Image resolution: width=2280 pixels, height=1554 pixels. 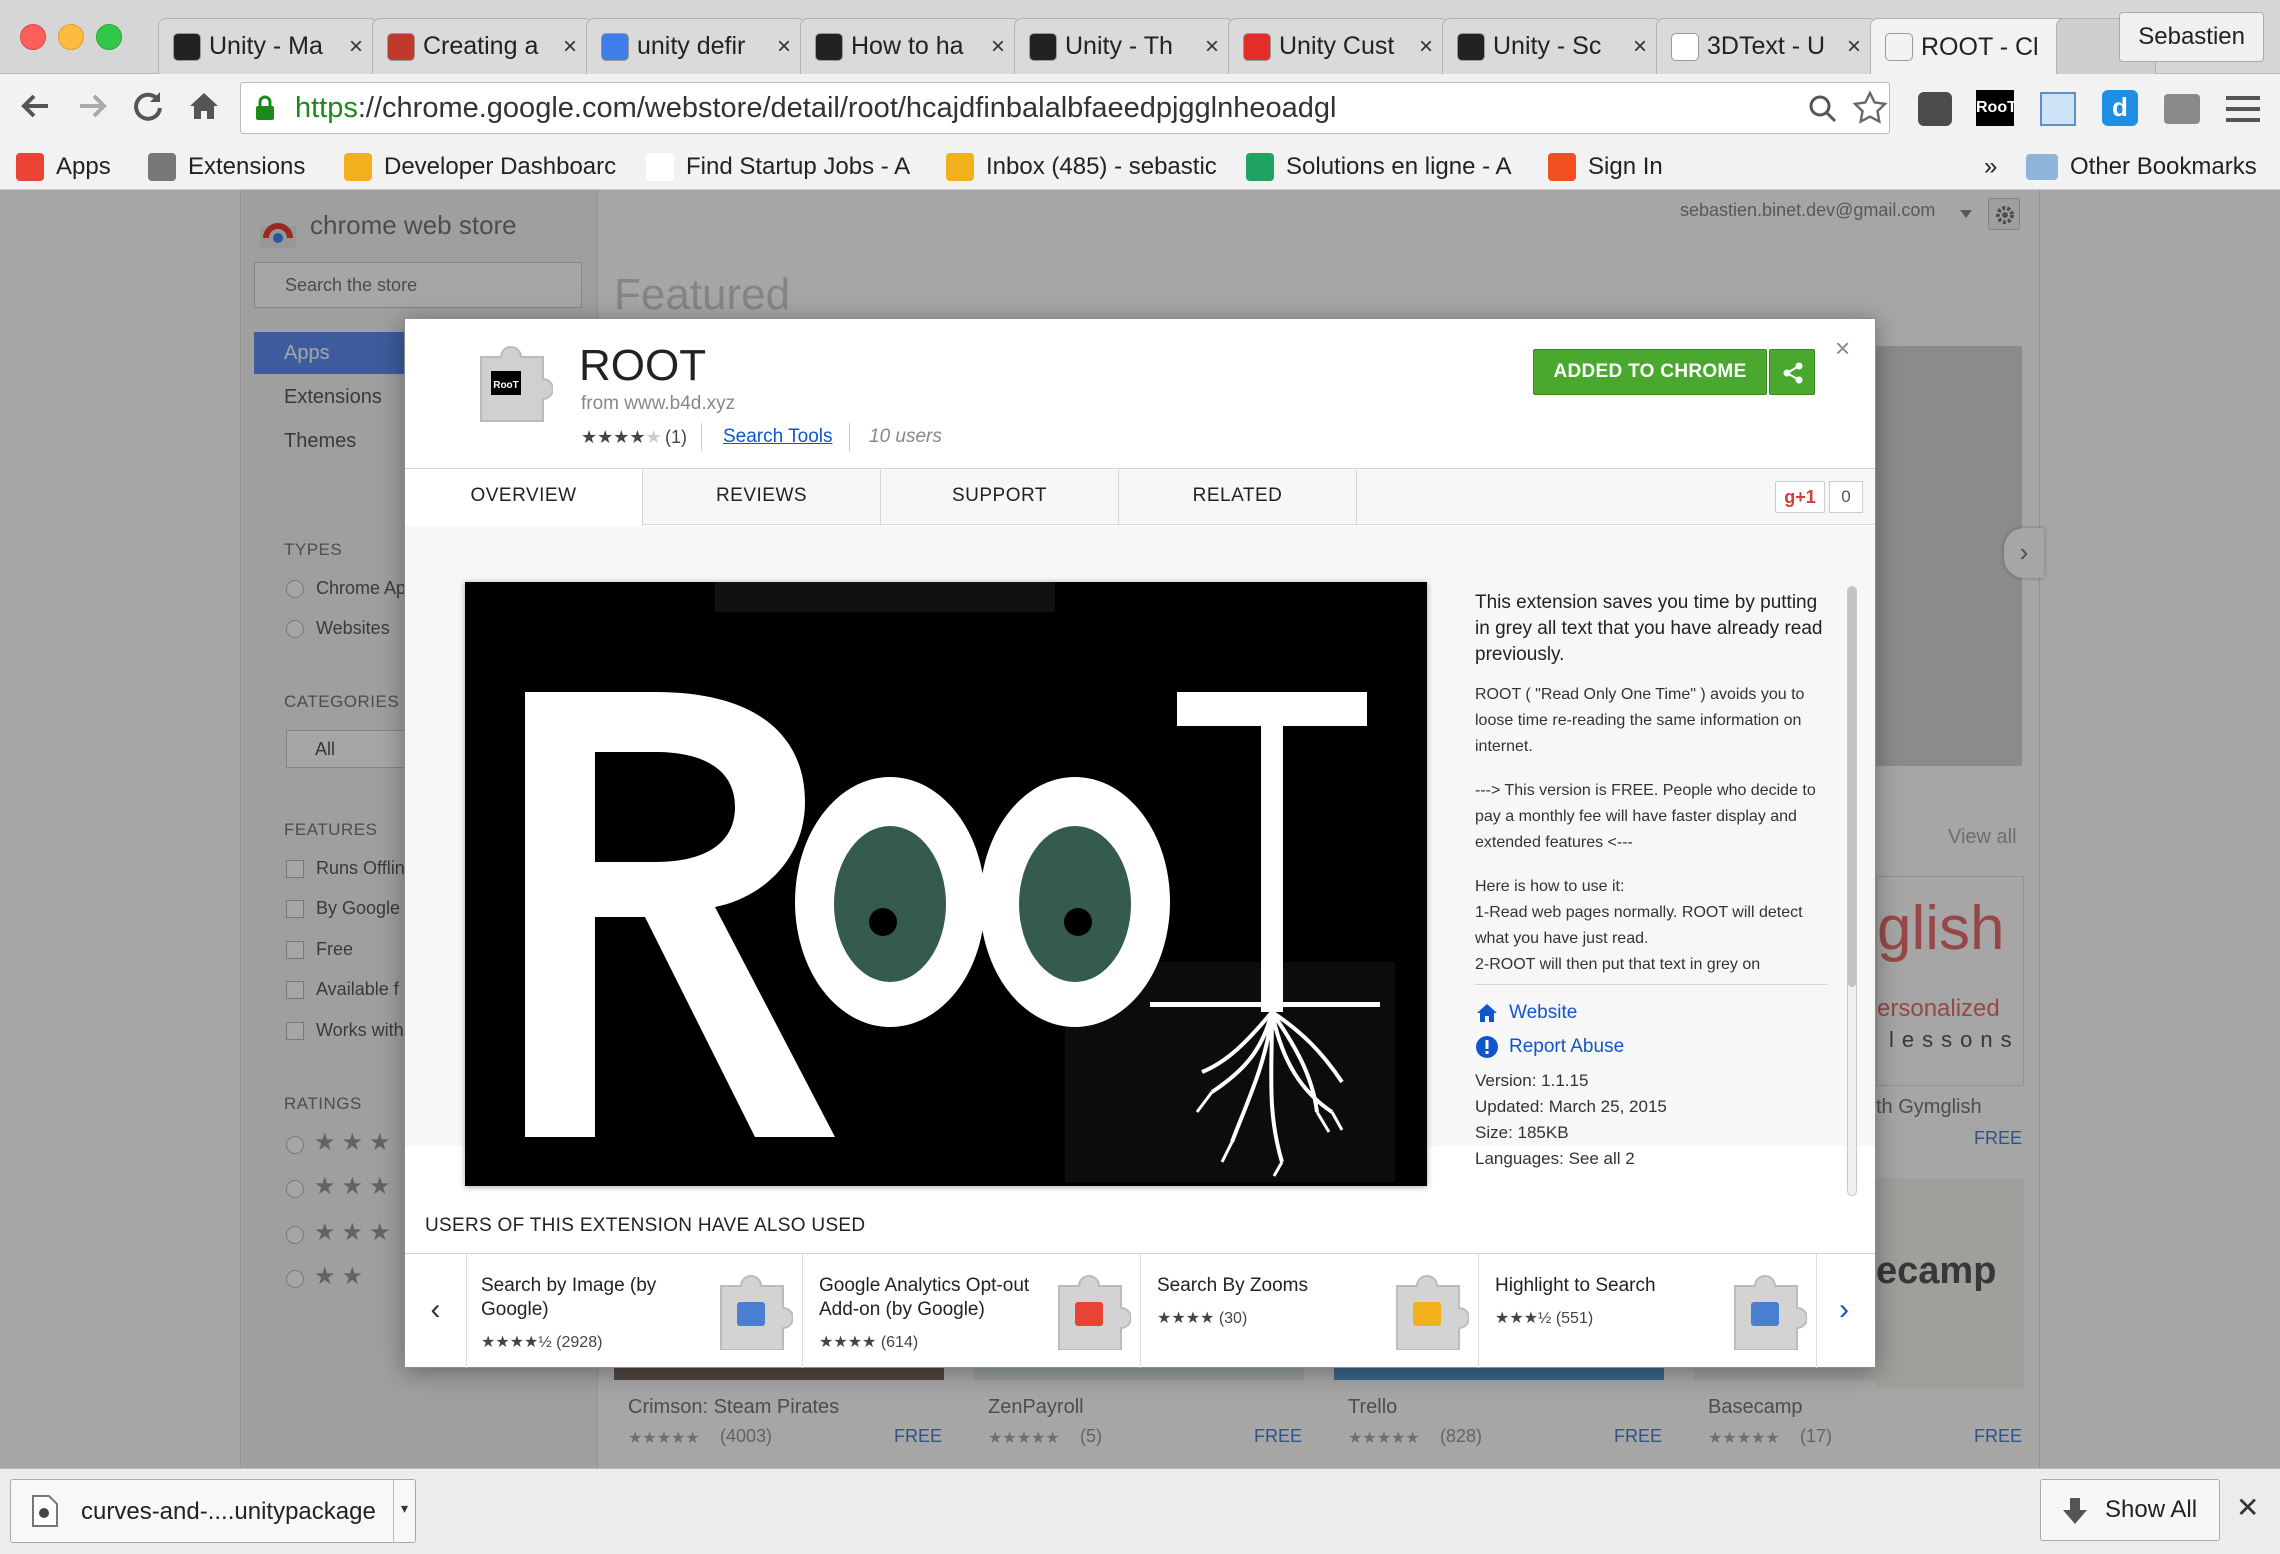 I want to click on download-item: curves-and-....unitypackage ▾, so click(x=213, y=1511).